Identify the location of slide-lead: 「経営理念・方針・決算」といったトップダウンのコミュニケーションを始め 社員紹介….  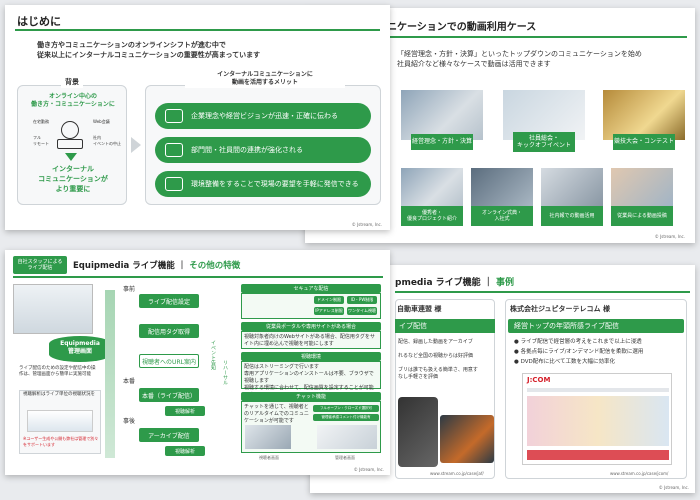
(519, 59).